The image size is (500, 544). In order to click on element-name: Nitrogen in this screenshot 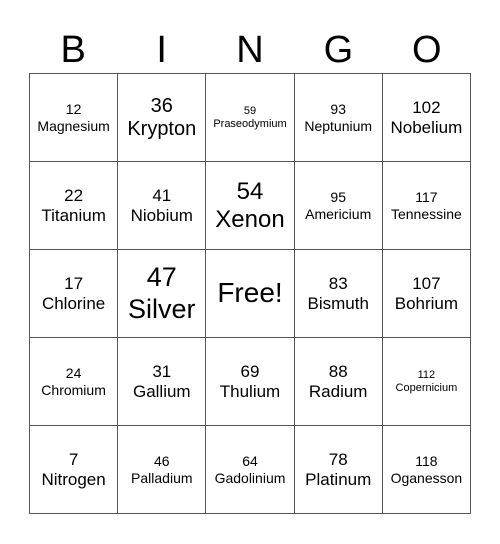, I will do `click(73, 479)`.